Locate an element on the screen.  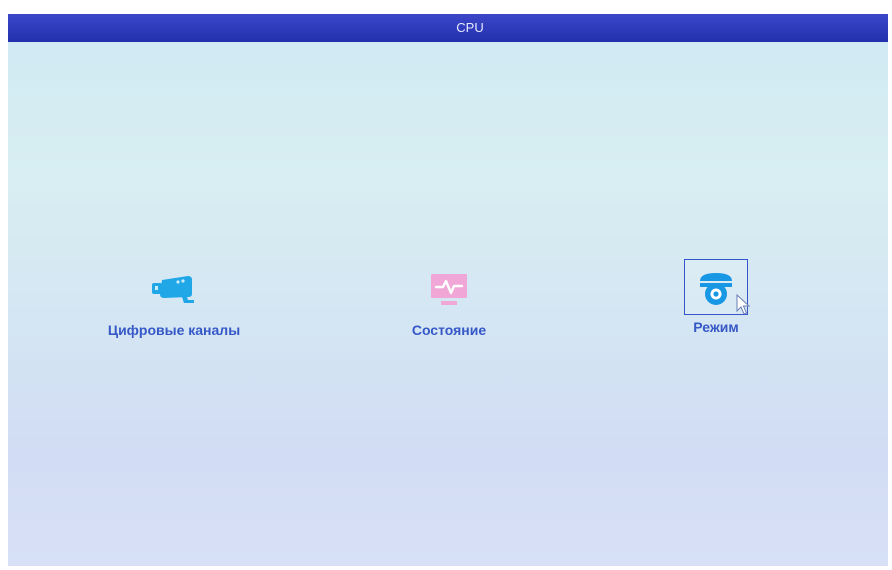
dome-camera-icon is located at coordinates (716, 289).